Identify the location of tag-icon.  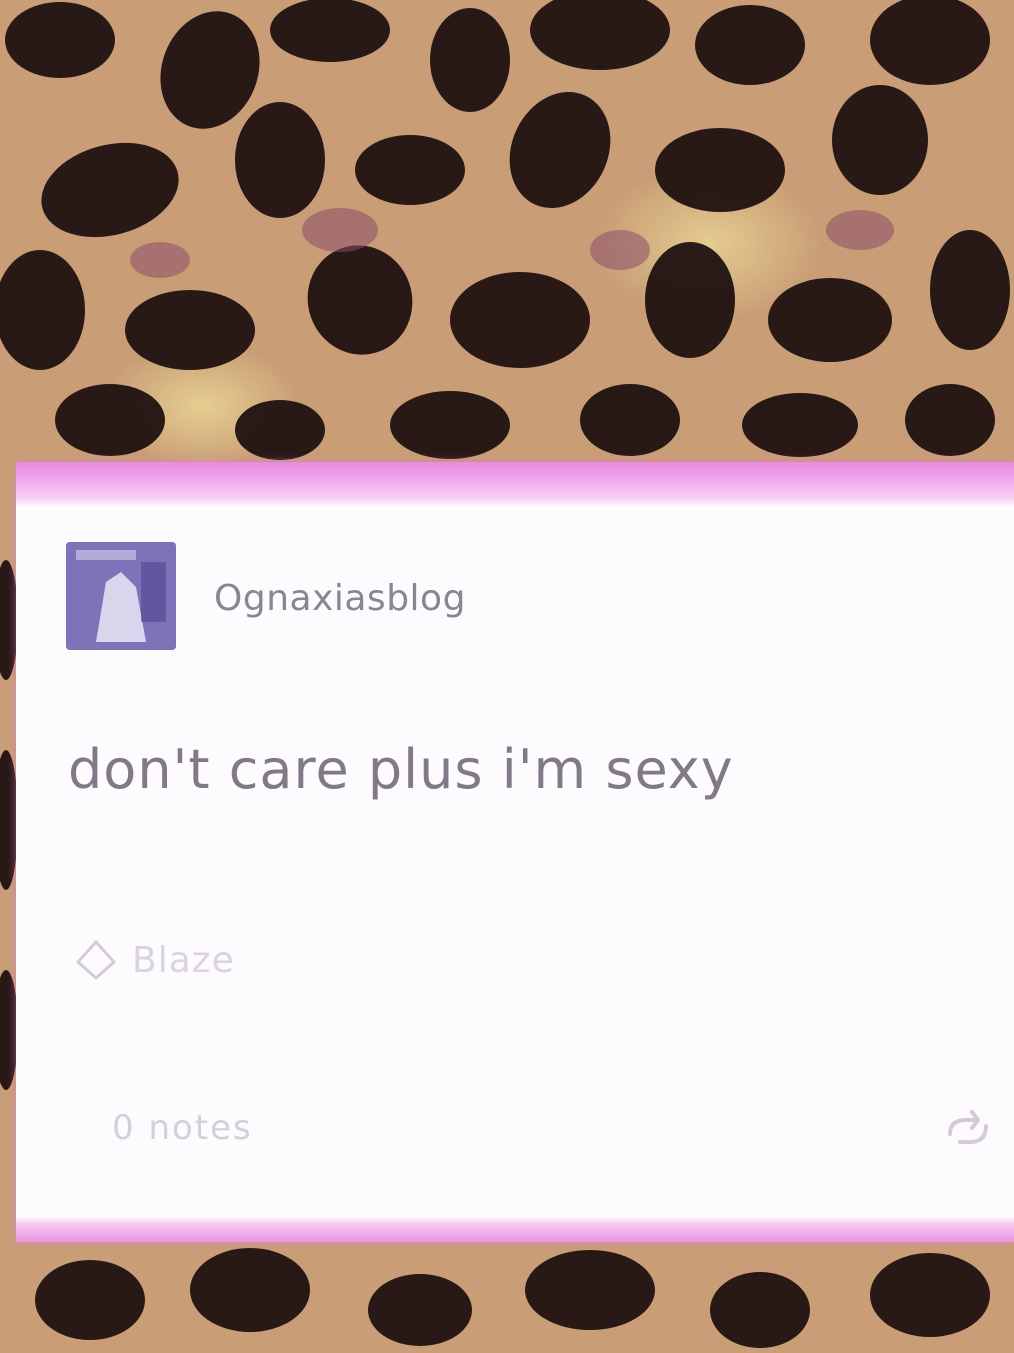
(96, 960).